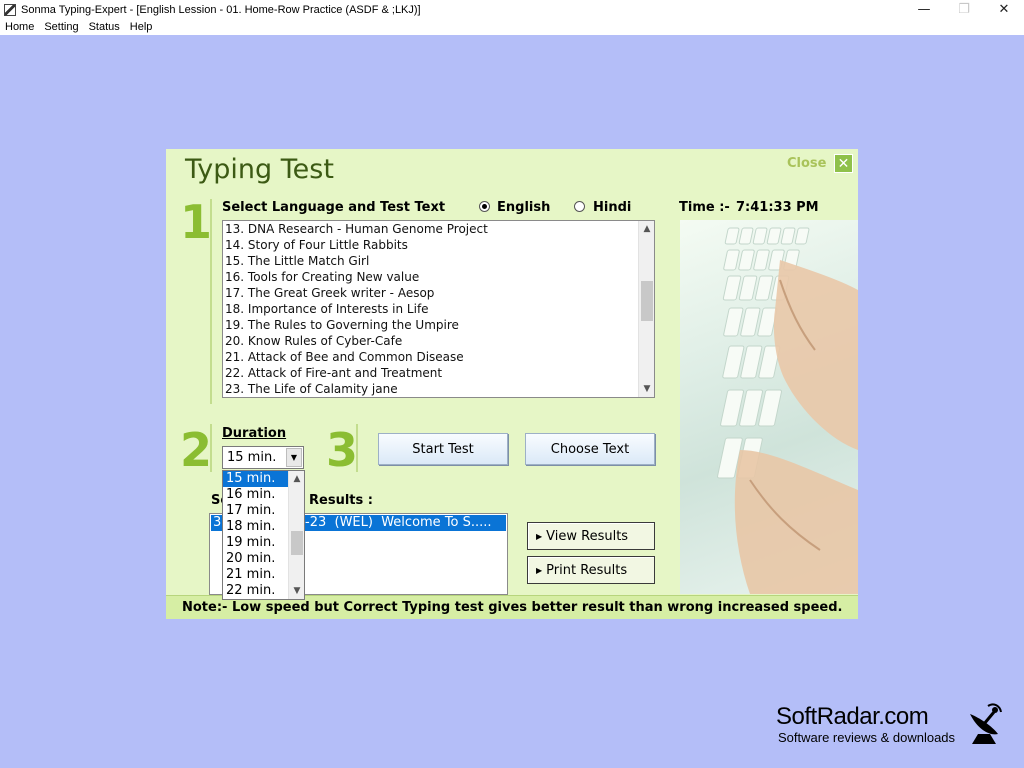  I want to click on menu-setting: Setting, so click(61, 27).